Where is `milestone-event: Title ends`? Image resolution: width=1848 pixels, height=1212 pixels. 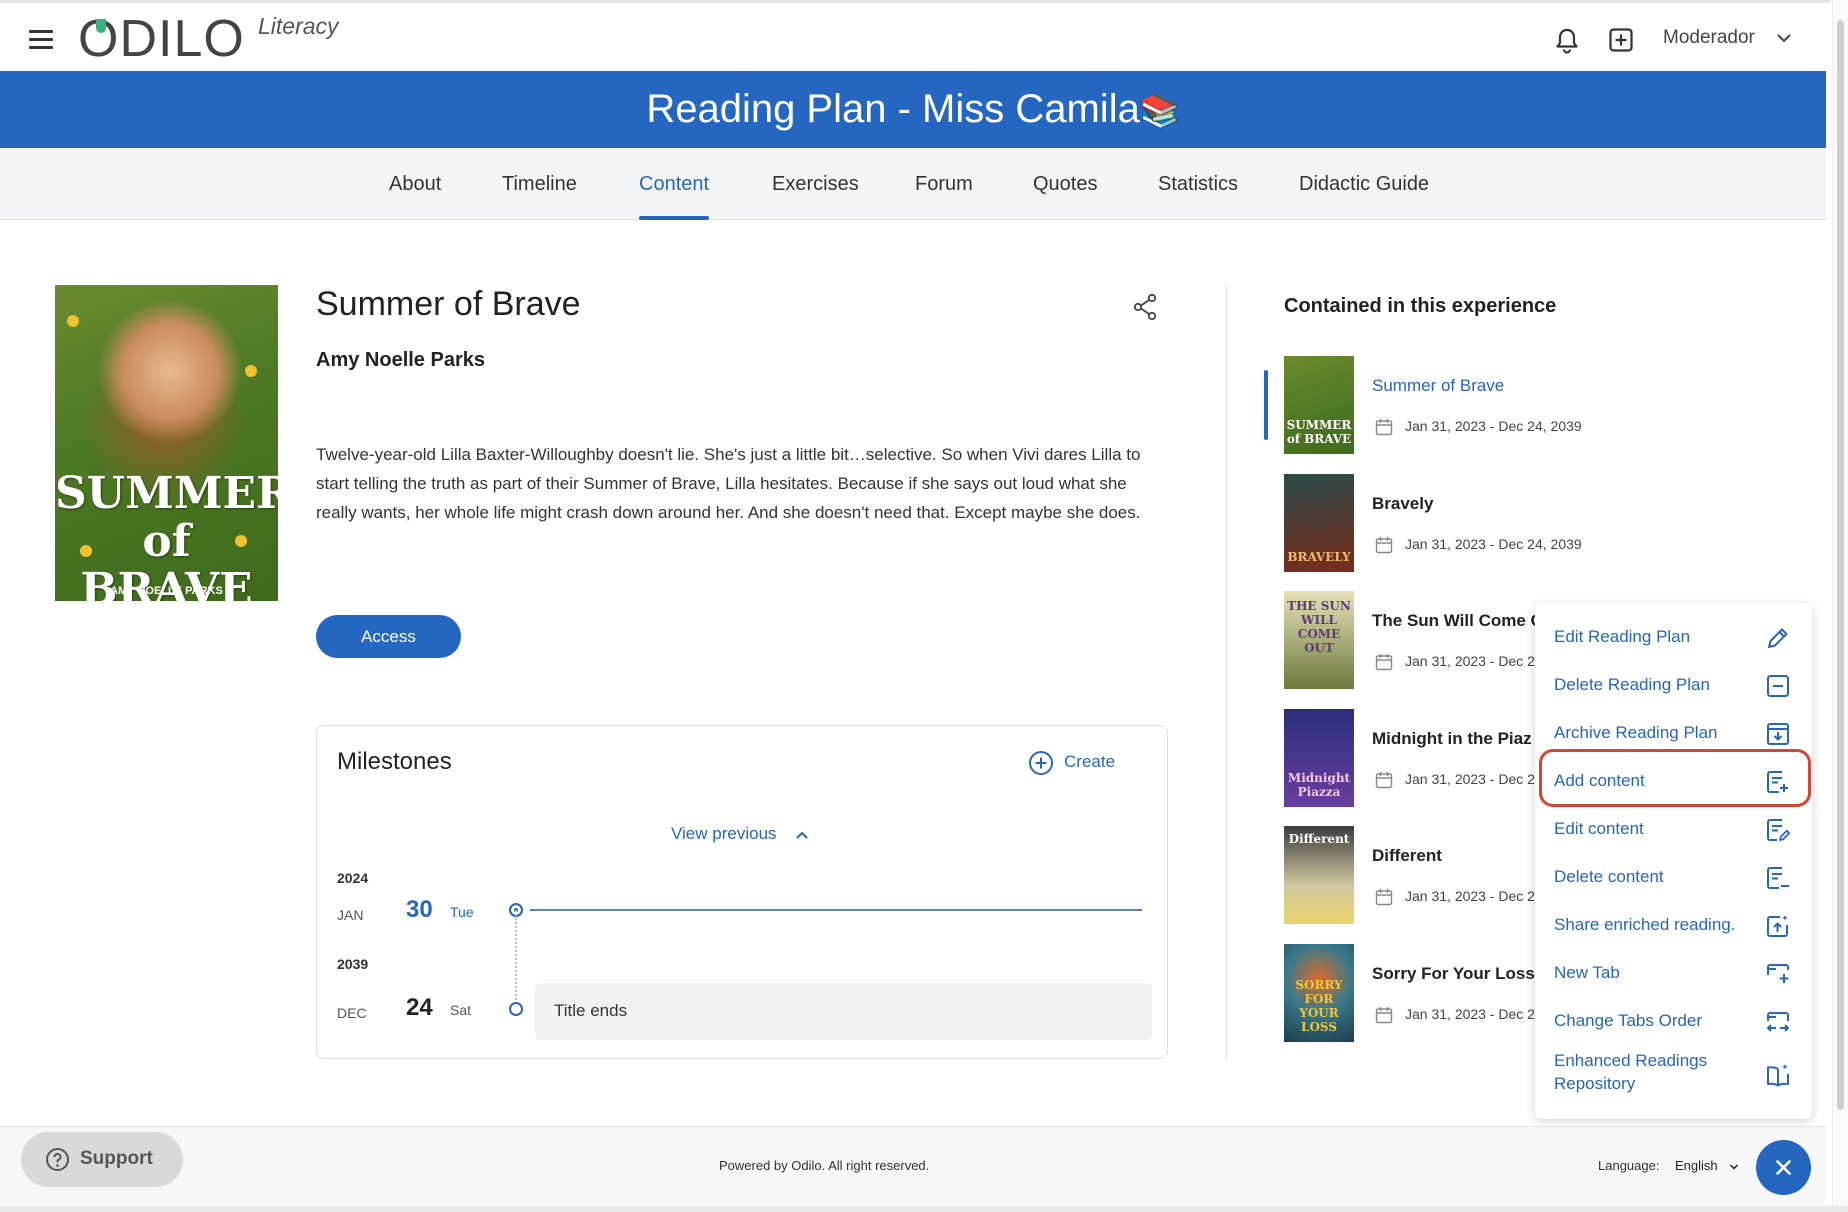
milestone-event: Title ends is located at coordinates (843, 1011).